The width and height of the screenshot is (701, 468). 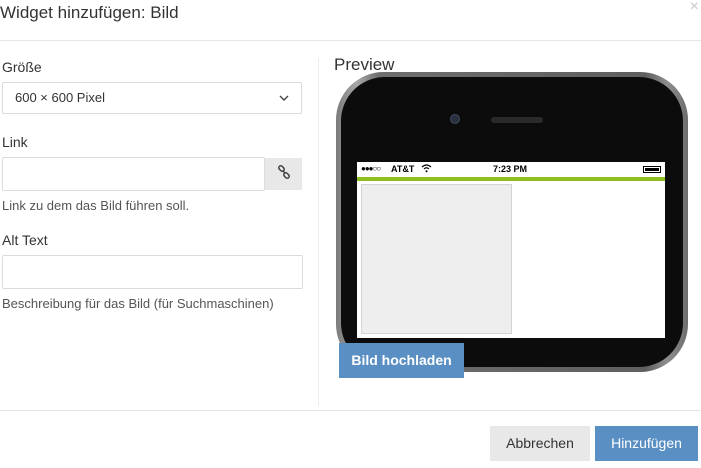 I want to click on link-label: Link, so click(x=15, y=142).